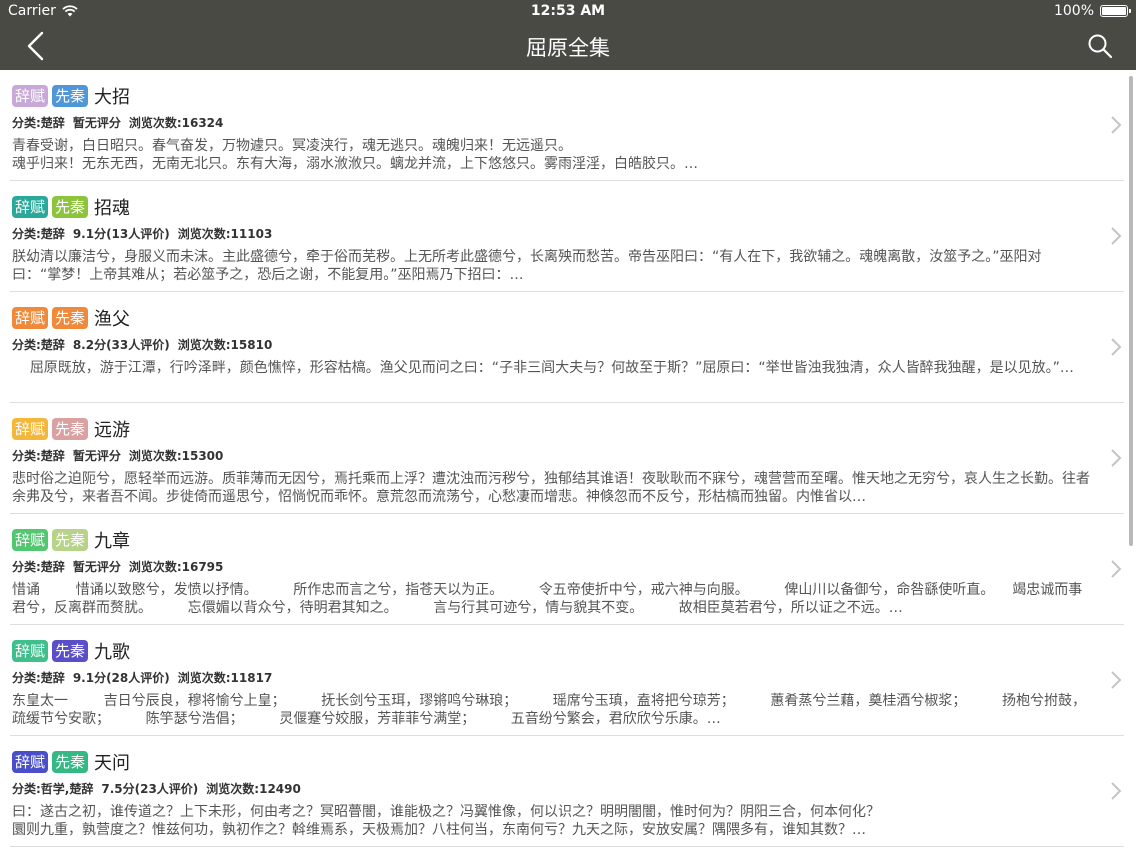 Image resolution: width=1136 pixels, height=852 pixels. I want to click on list-item-header: 辞赋 先秦 九歌, so click(71, 651).